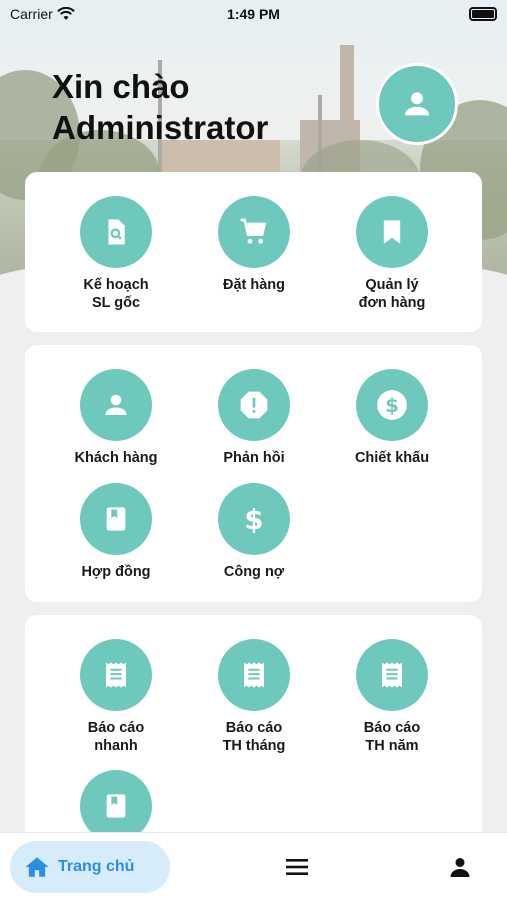 The image size is (507, 900). What do you see at coordinates (160, 127) in the screenshot?
I see `user-name: Administrator` at bounding box center [160, 127].